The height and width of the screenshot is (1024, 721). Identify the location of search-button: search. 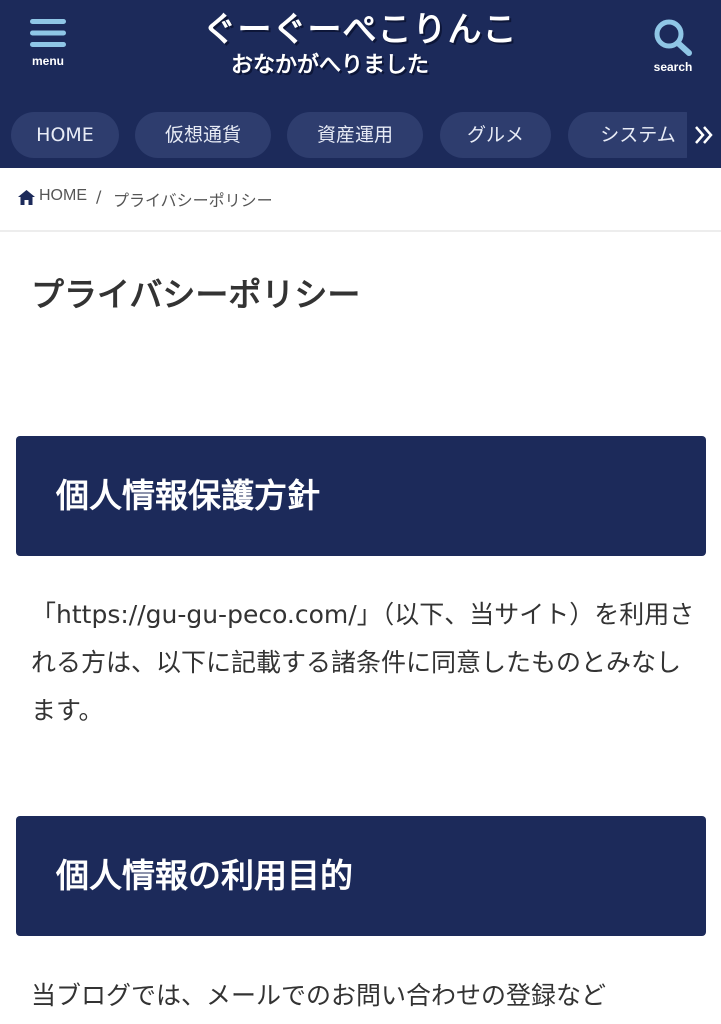
(673, 53).